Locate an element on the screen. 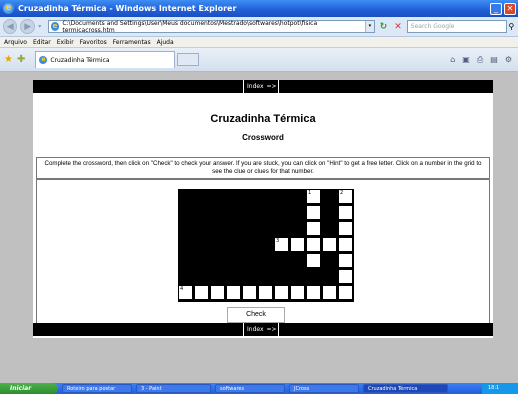  bottom-next-arrow: => is located at coordinates (272, 329).